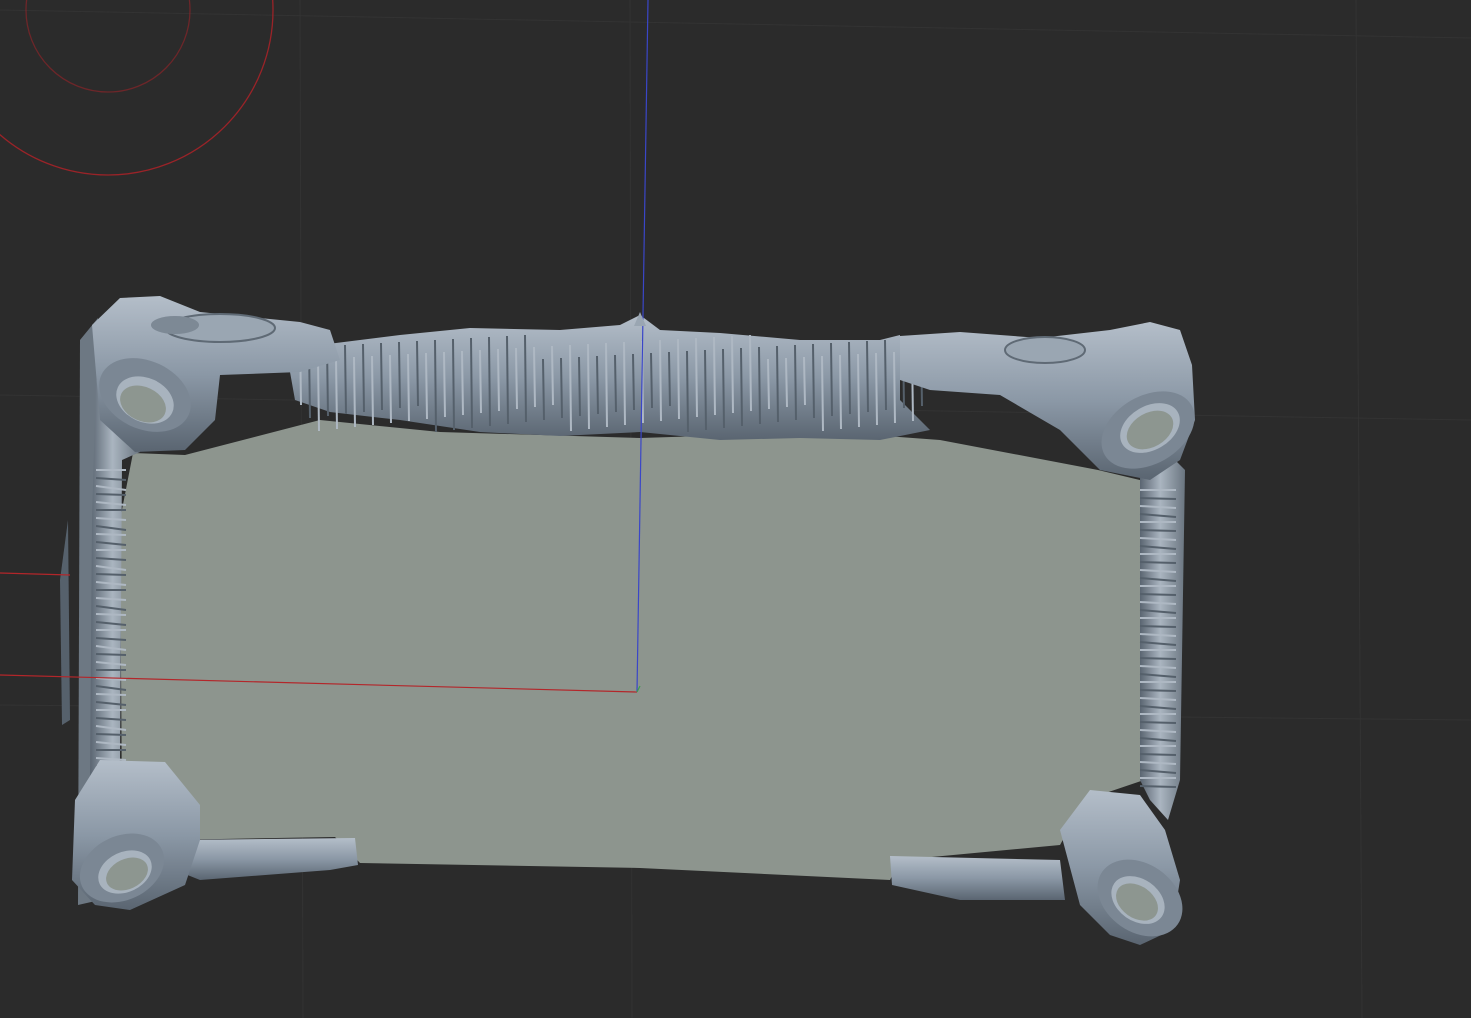 The width and height of the screenshot is (1471, 1018). Describe the element at coordinates (108, 46) in the screenshot. I see `gizmo-inner-ring` at that location.